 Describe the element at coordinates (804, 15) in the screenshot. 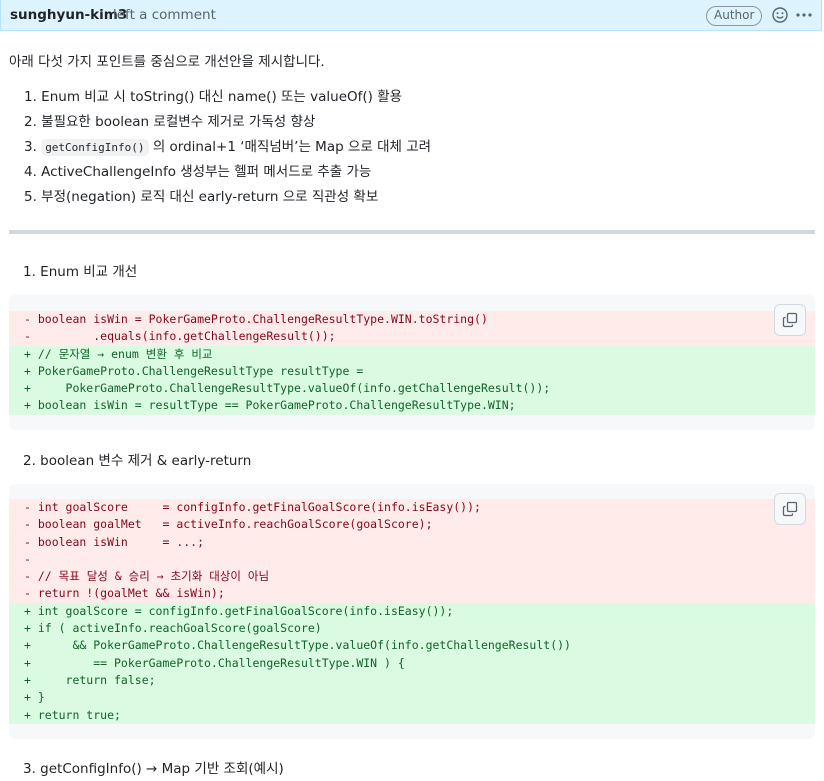

I see `kebab-horizontal-icon` at that location.